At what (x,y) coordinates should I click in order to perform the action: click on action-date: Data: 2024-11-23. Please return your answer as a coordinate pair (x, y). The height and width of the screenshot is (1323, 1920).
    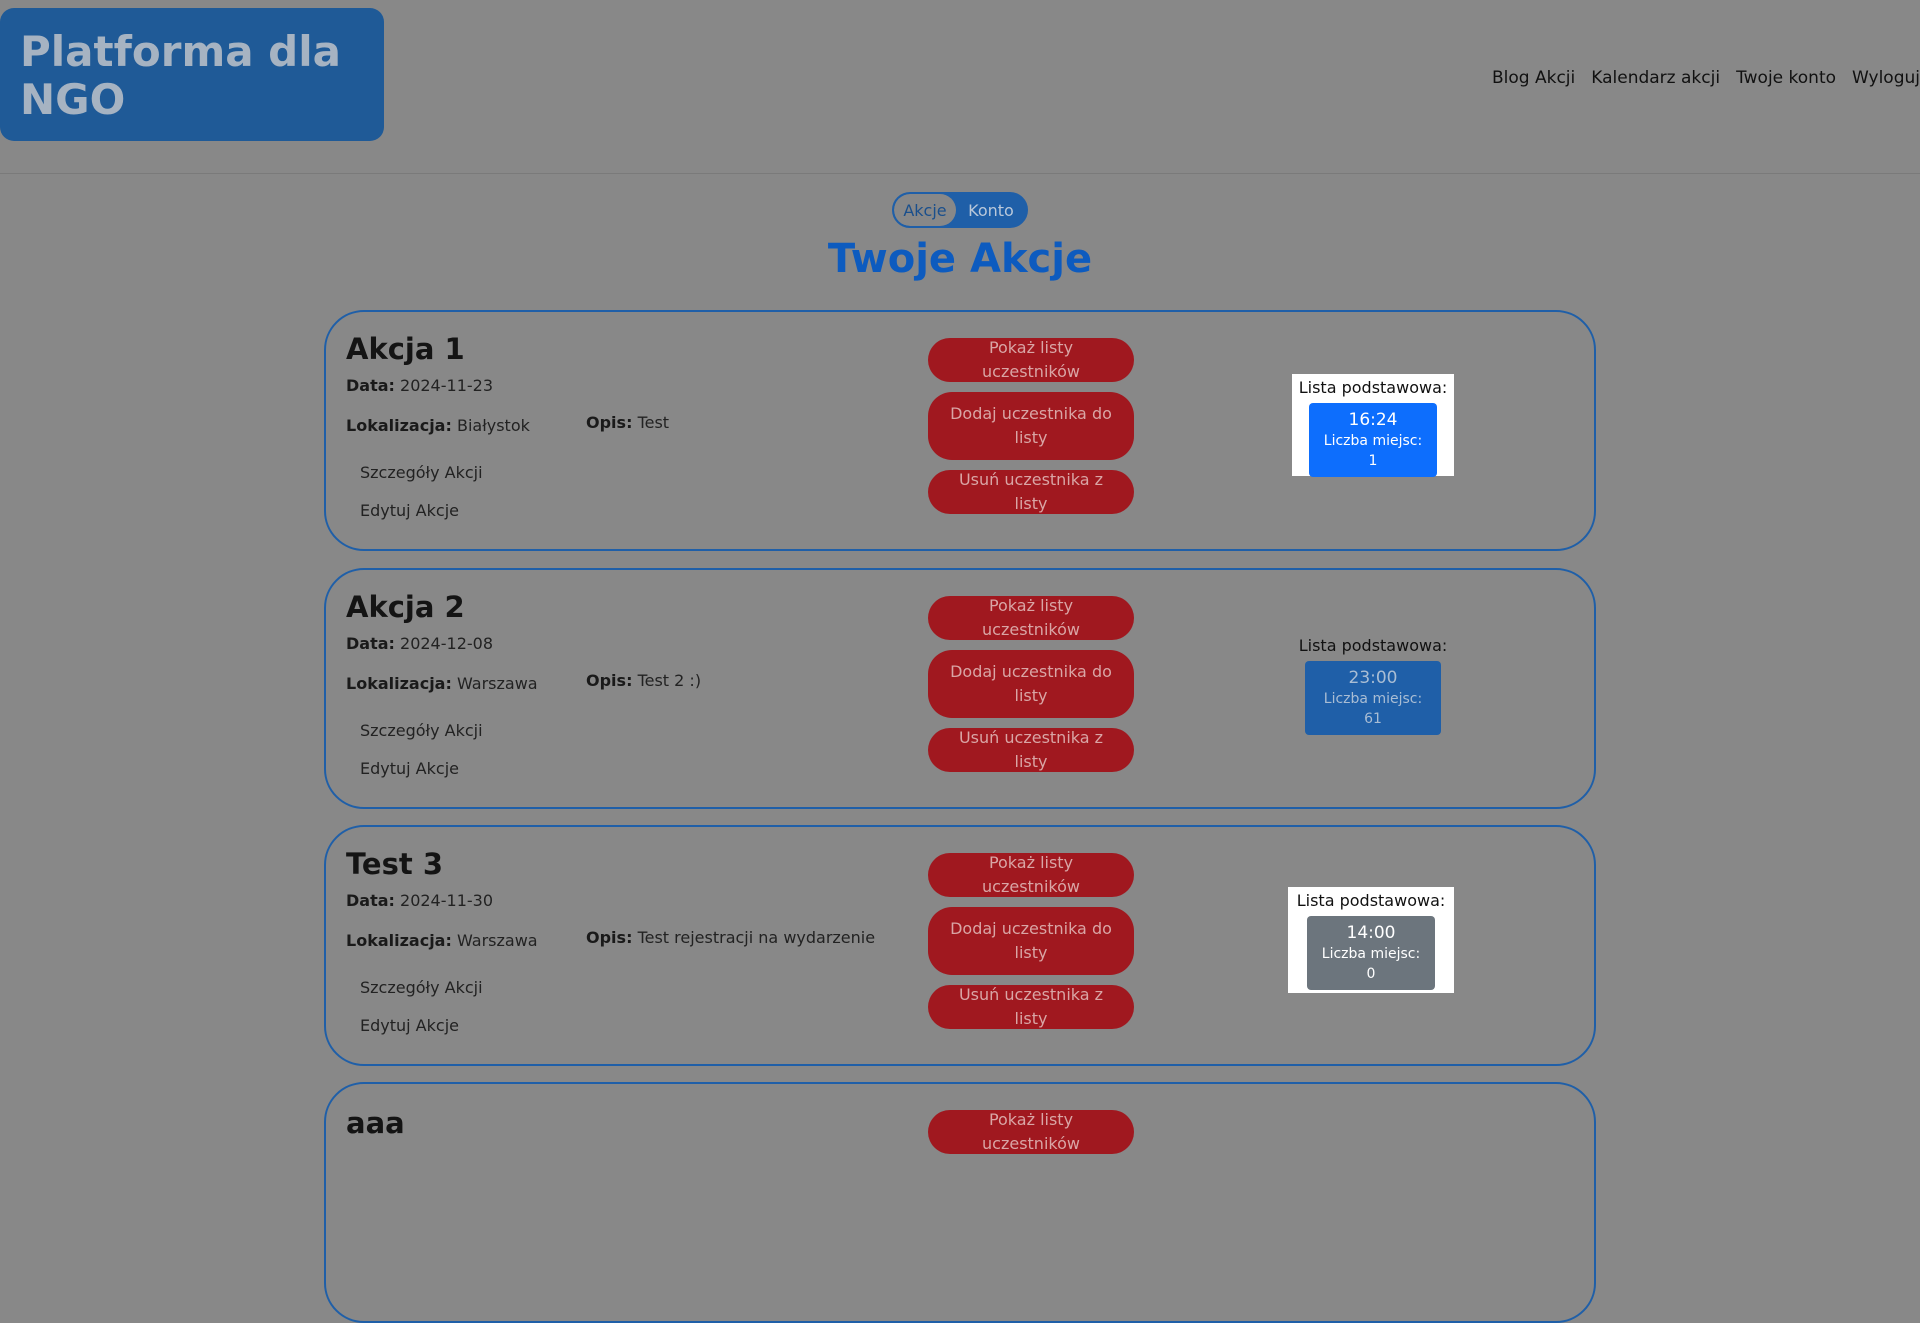
    Looking at the image, I should click on (419, 385).